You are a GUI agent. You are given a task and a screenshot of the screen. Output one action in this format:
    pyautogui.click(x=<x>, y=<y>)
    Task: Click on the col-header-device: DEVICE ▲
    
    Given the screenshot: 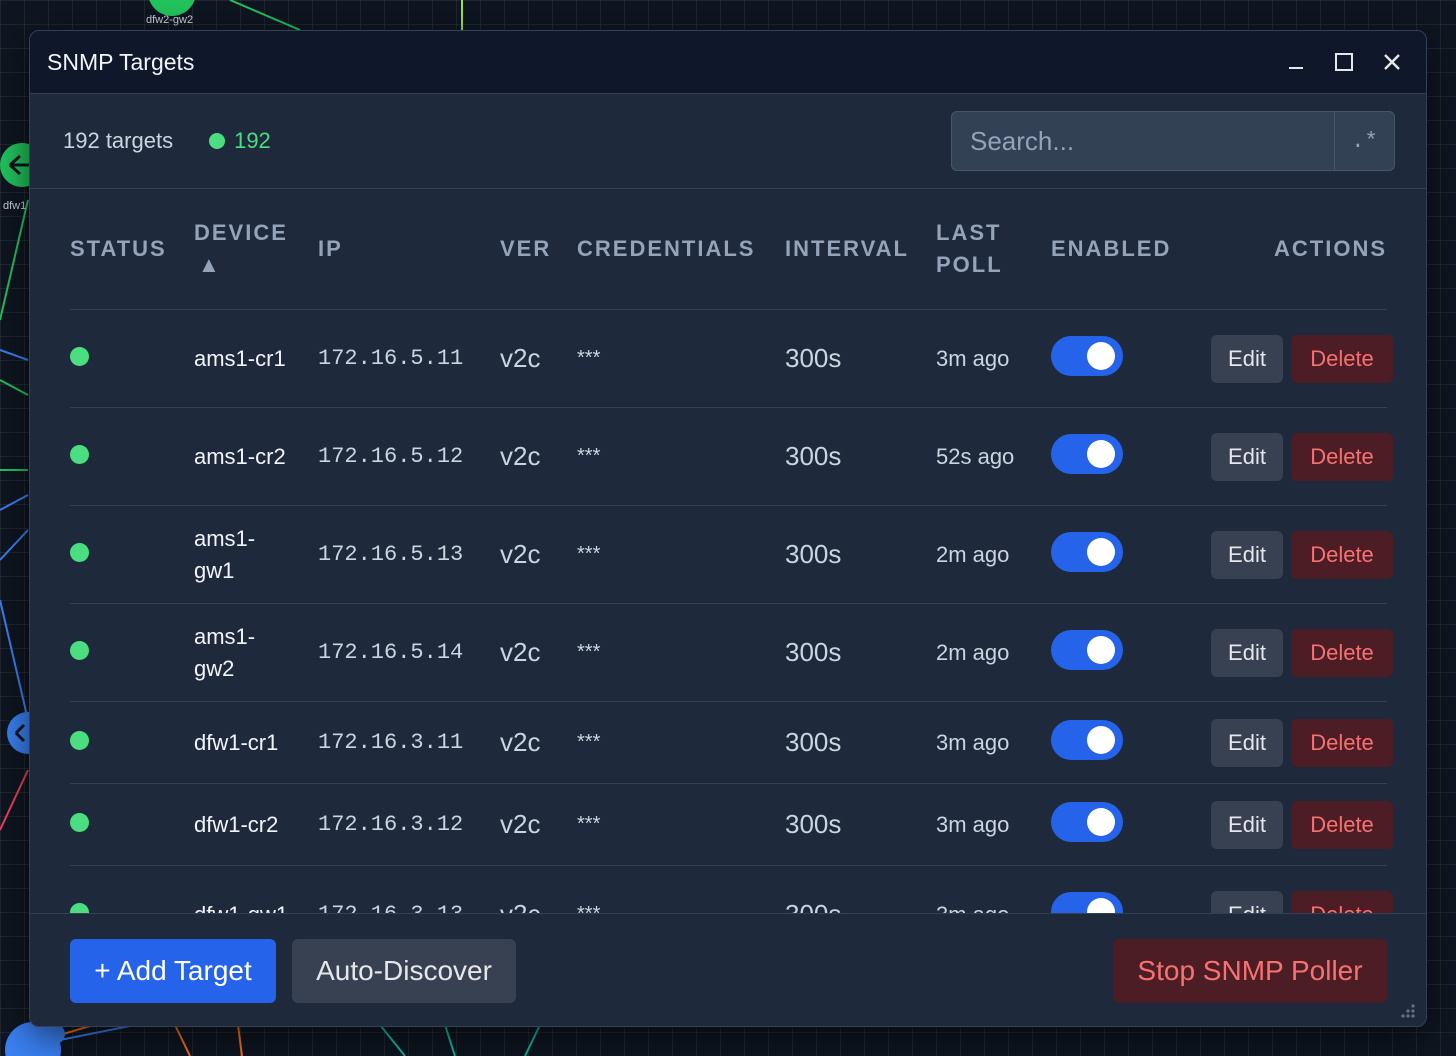 What is the action you would take?
    pyautogui.click(x=256, y=249)
    